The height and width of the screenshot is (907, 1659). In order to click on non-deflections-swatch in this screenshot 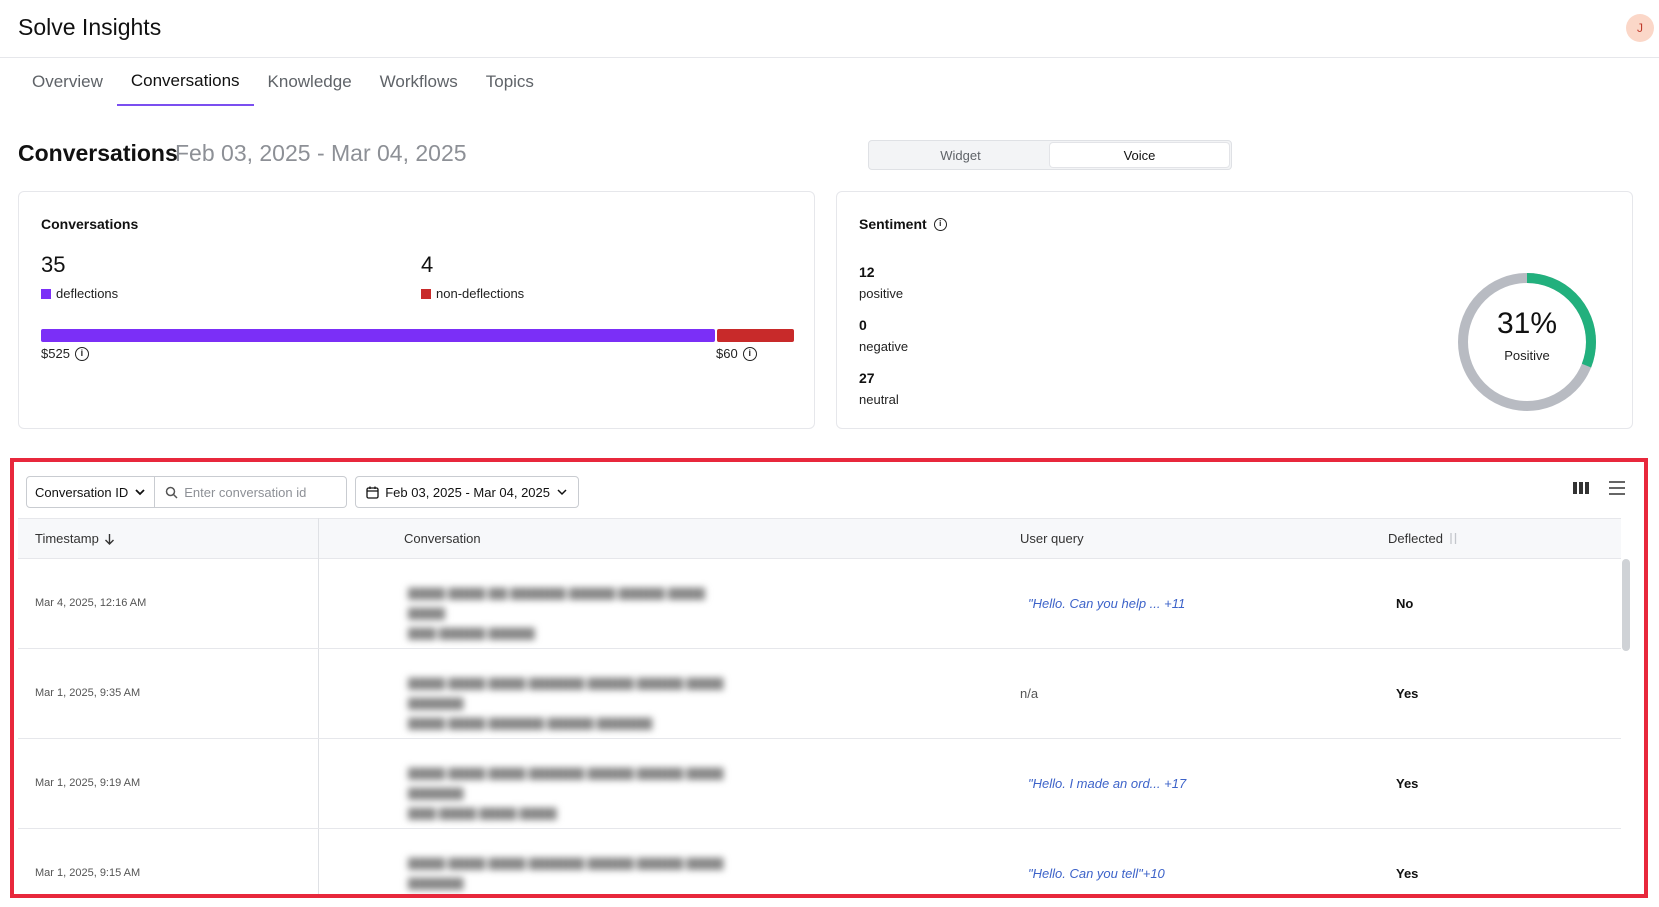, I will do `click(426, 293)`.